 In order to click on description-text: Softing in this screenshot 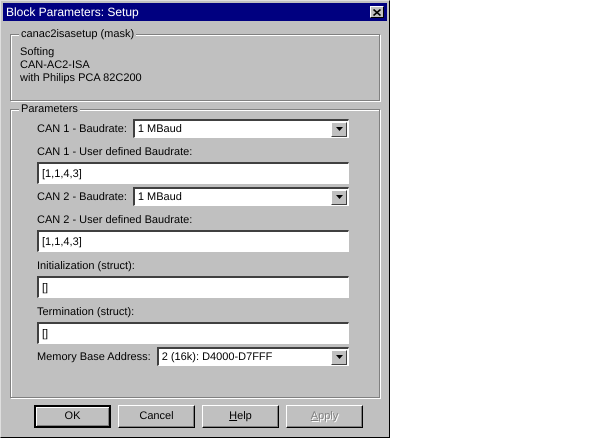, I will do `click(38, 52)`.